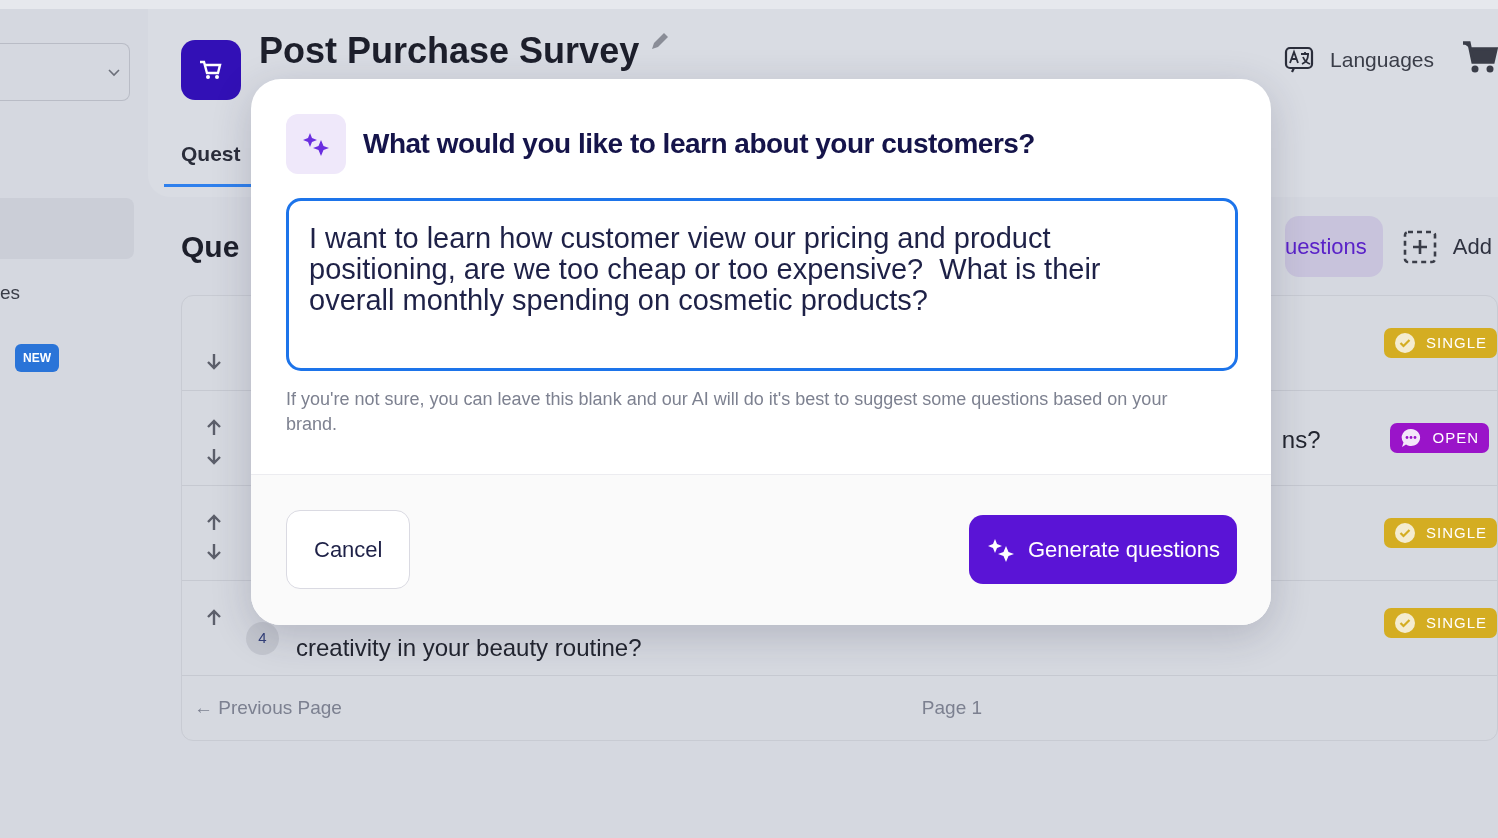 The image size is (1498, 838). What do you see at coordinates (1447, 246) in the screenshot?
I see `add-button: Add` at bounding box center [1447, 246].